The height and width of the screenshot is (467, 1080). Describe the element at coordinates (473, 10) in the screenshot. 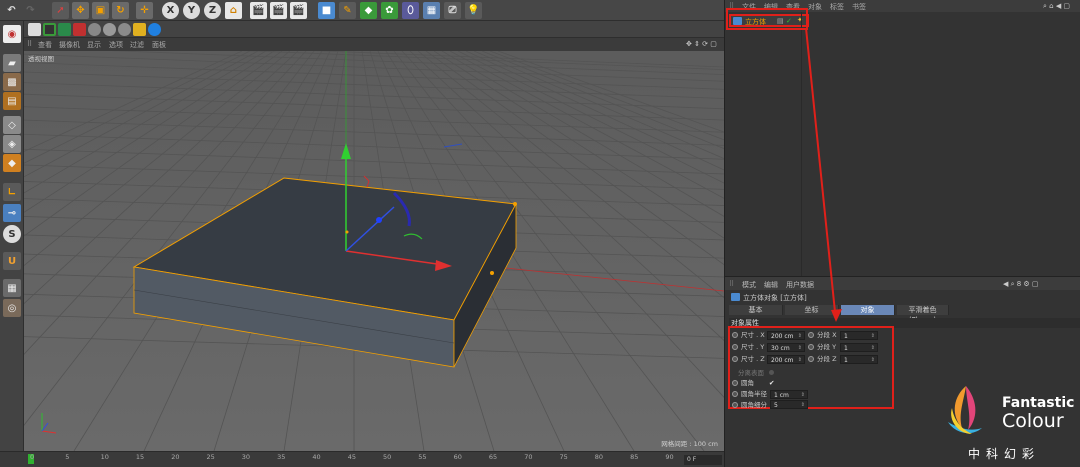

I see `light-icon: 💡` at that location.